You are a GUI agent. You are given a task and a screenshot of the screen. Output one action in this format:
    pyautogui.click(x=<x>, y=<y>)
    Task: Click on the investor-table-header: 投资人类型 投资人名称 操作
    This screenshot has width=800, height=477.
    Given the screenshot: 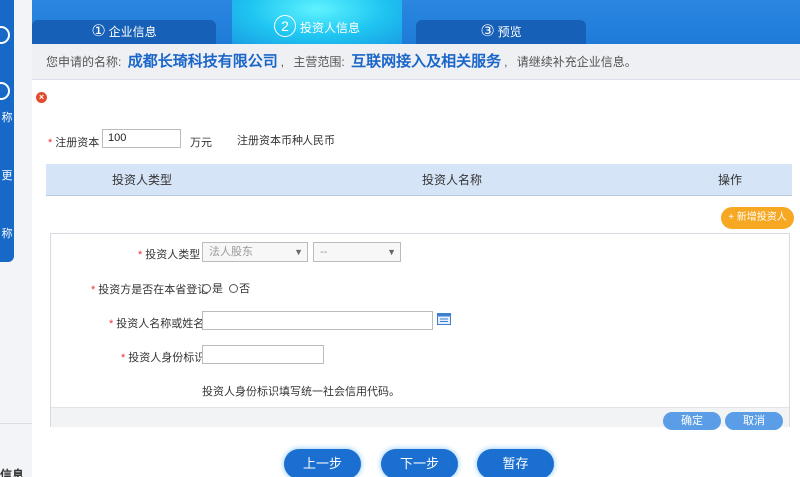 What is the action you would take?
    pyautogui.click(x=419, y=180)
    